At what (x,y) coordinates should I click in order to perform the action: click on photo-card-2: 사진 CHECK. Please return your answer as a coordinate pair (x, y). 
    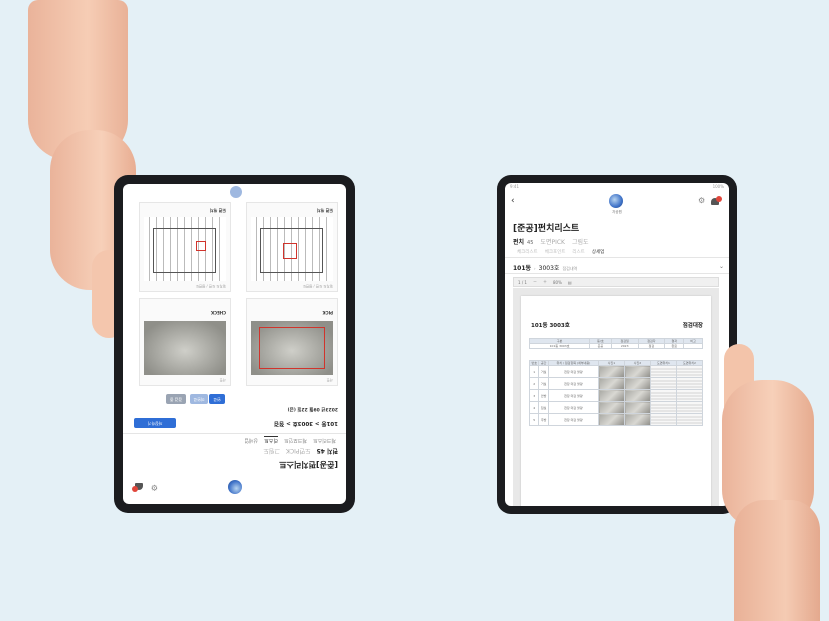
    Looking at the image, I should click on (185, 342).